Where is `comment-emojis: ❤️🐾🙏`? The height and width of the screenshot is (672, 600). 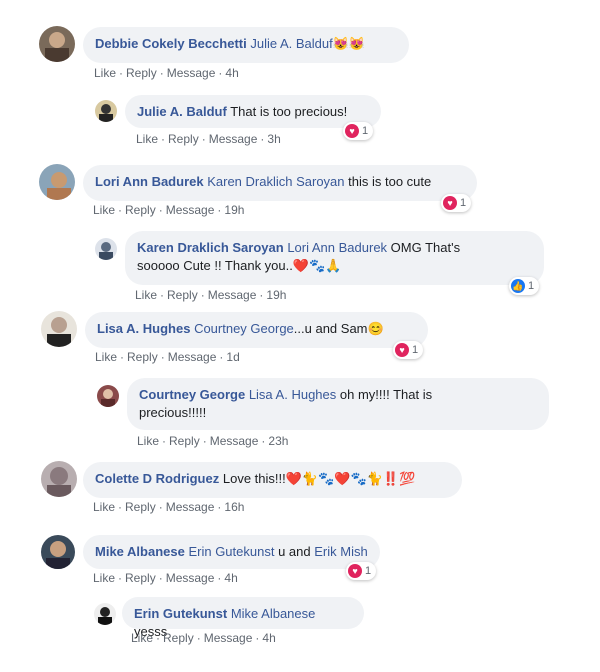
comment-emojis: ❤️🐾🙏 is located at coordinates (317, 265).